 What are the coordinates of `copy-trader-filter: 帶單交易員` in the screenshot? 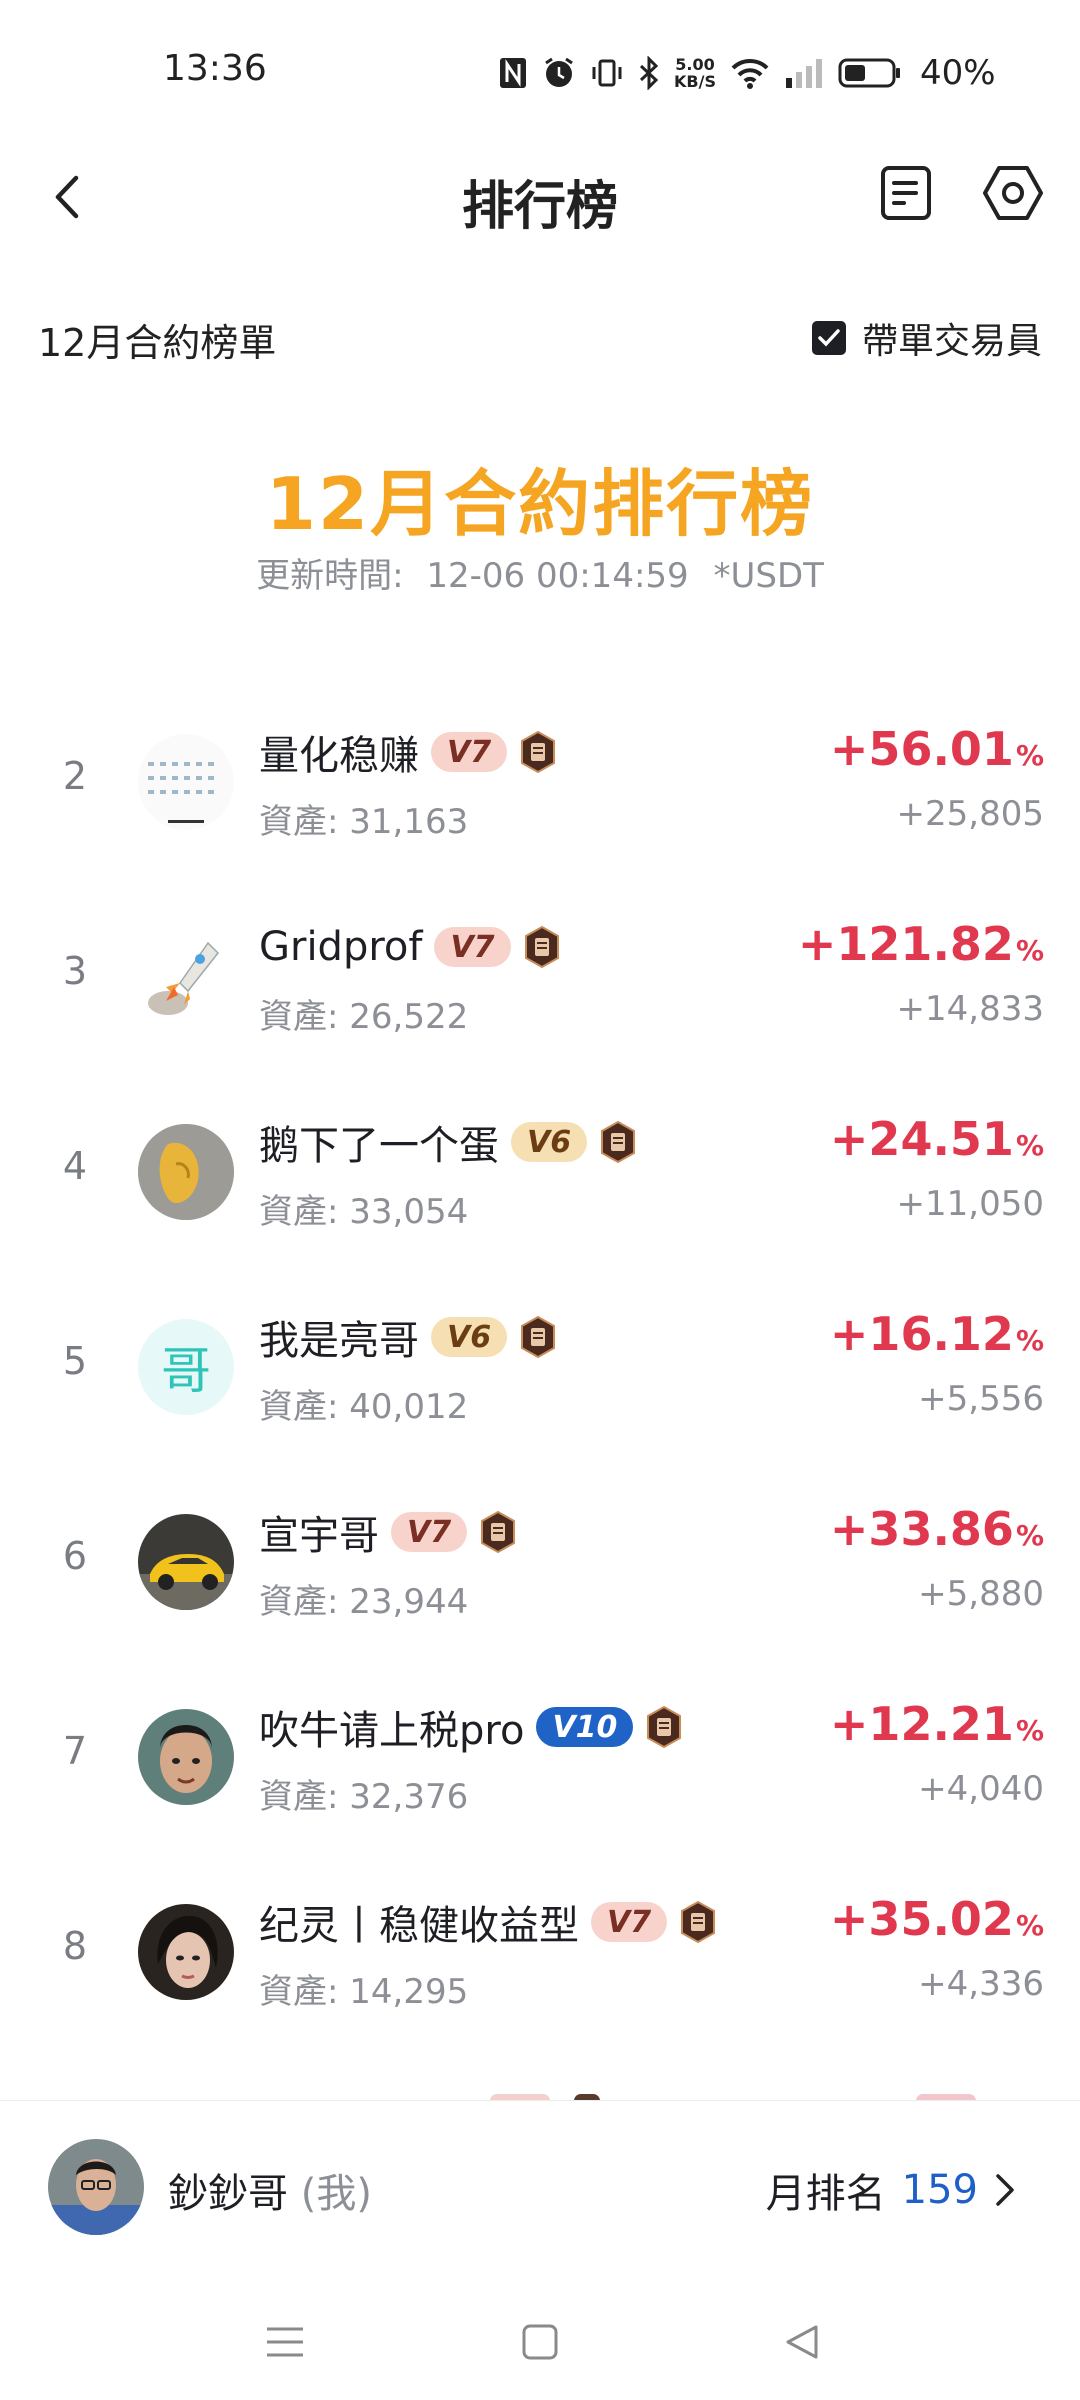 It's located at (926, 338).